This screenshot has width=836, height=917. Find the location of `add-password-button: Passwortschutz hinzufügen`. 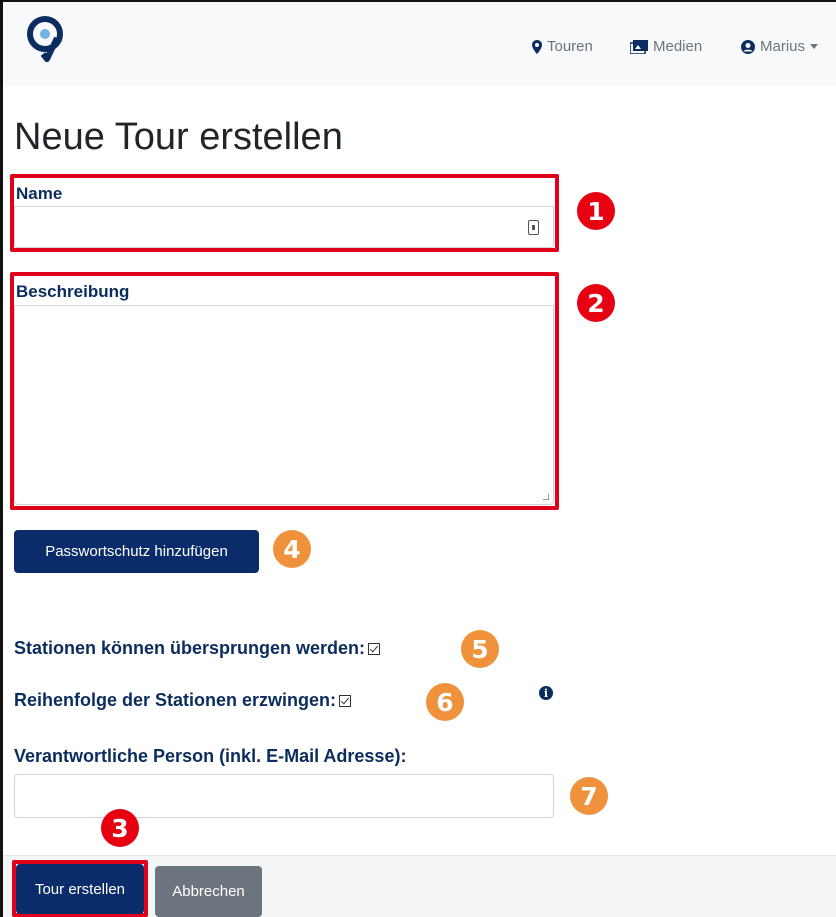

add-password-button: Passwortschutz hinzufügen is located at coordinates (136, 551).